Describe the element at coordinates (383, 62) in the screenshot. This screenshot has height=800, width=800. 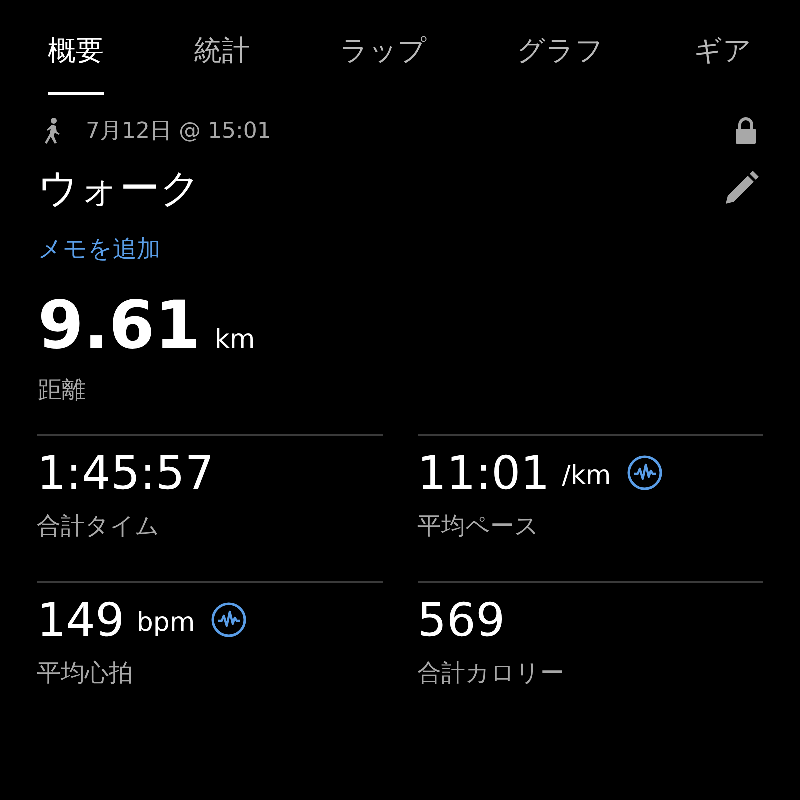
I see `tab: ラップ` at that location.